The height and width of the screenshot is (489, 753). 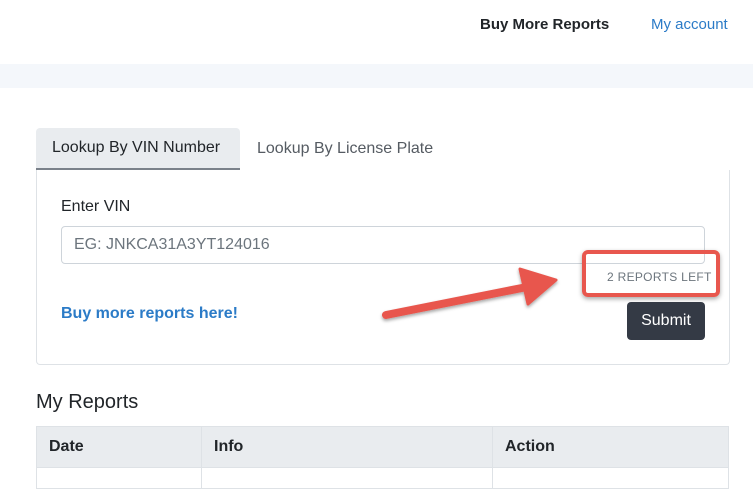 What do you see at coordinates (544, 25) in the screenshot?
I see `buy-more-reports-link: Buy More Reports` at bounding box center [544, 25].